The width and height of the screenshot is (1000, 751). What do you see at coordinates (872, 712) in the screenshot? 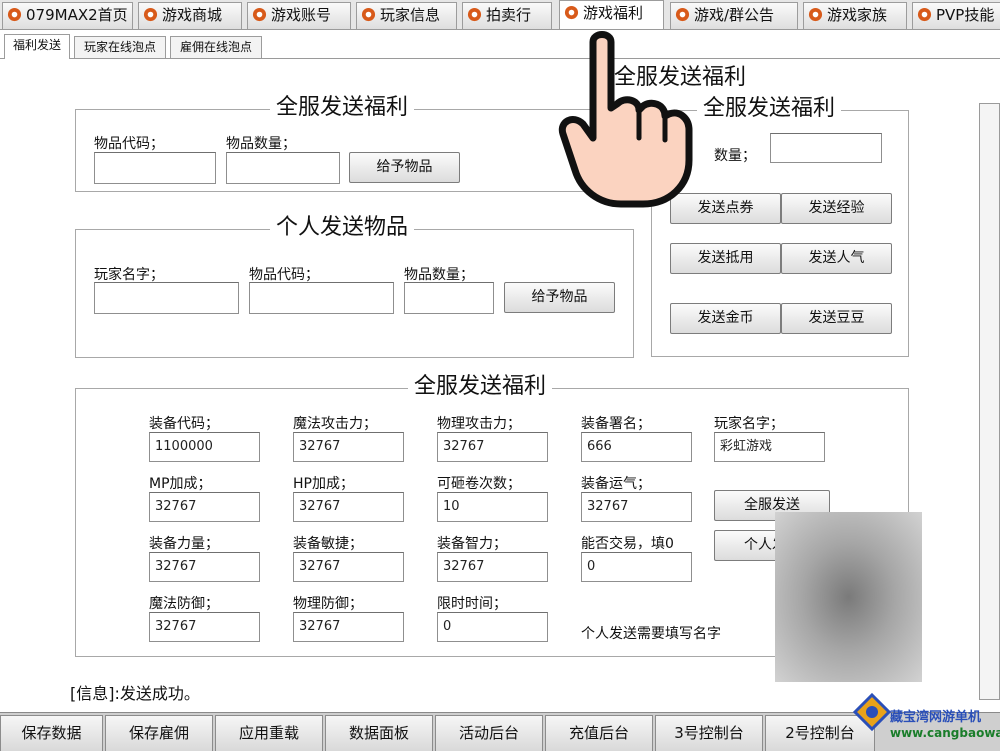
I see `watermark-logo-icon` at bounding box center [872, 712].